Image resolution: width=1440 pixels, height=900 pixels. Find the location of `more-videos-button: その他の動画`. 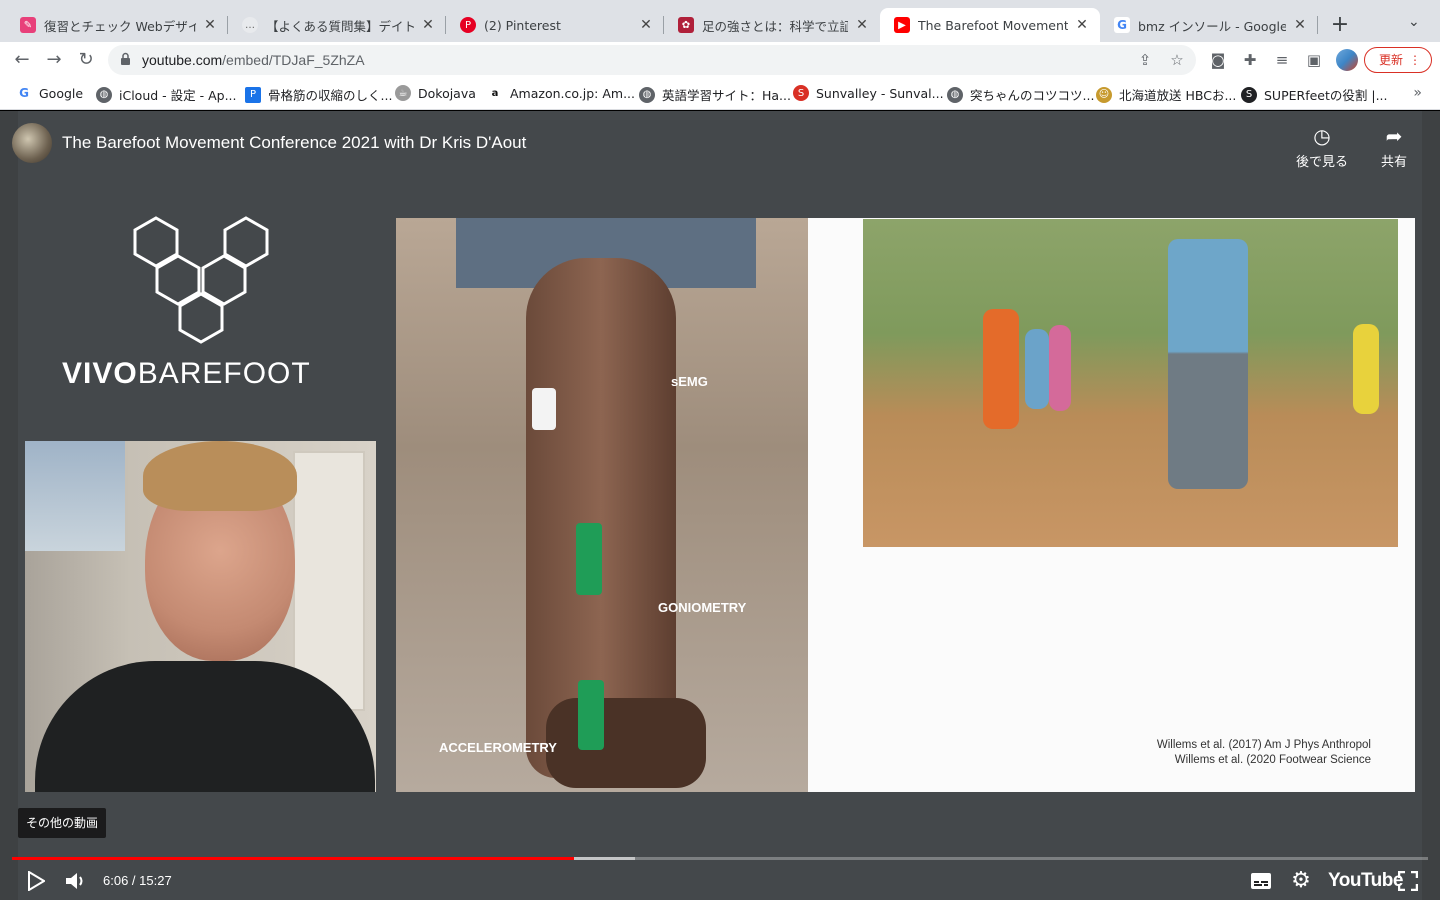

more-videos-button: その他の動画 is located at coordinates (62, 823).